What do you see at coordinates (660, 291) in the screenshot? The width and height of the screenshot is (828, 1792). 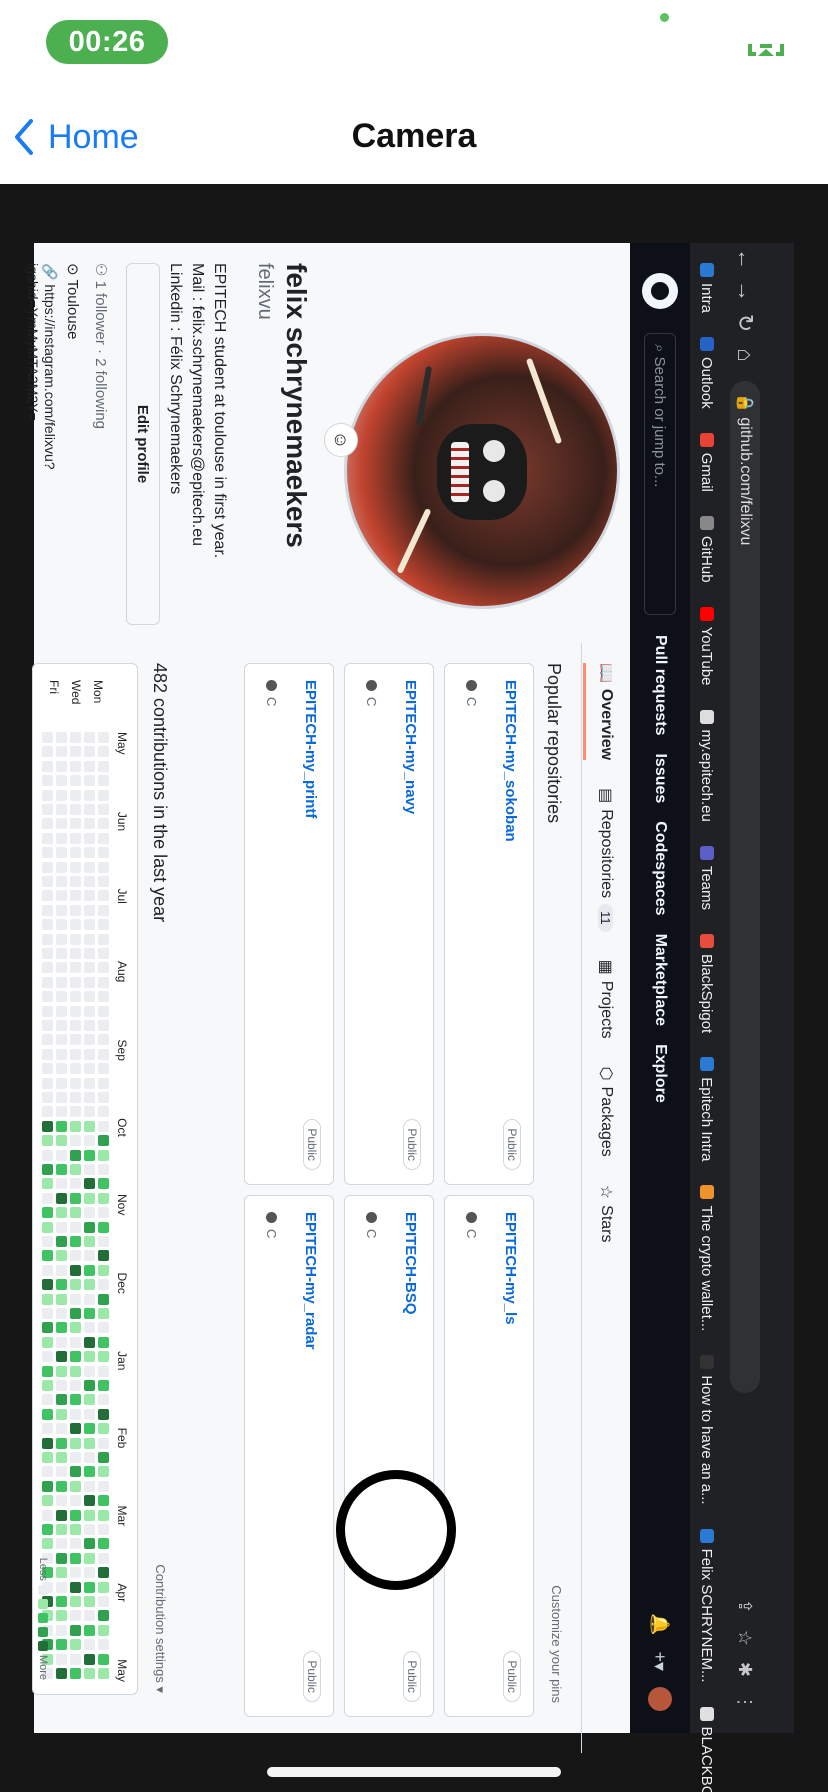 I see `github-logo-icon` at bounding box center [660, 291].